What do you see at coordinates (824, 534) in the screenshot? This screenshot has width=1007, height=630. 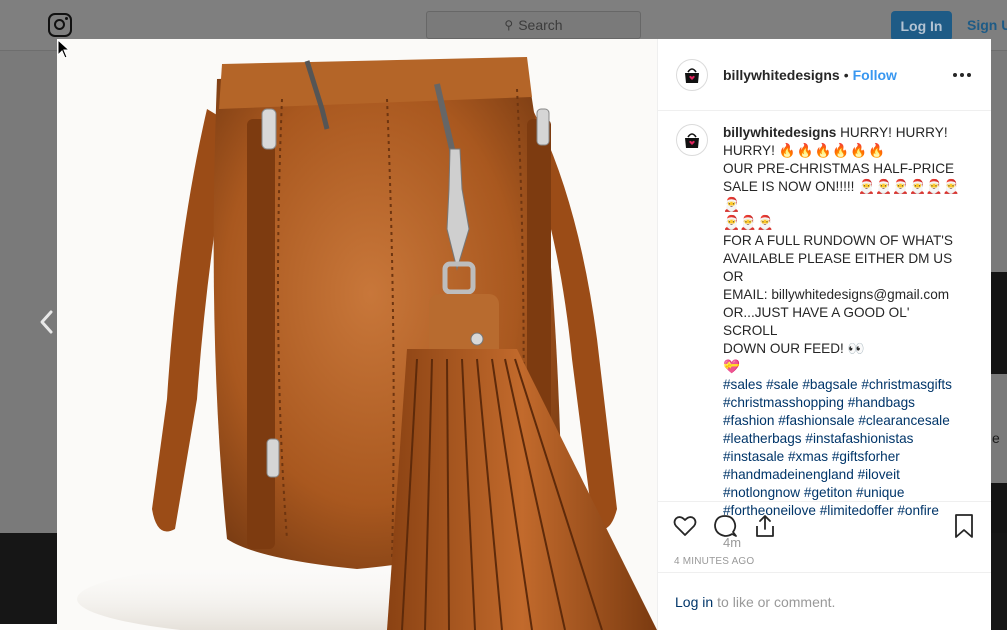 I see `post-actions: 4 MINUTES AGO` at bounding box center [824, 534].